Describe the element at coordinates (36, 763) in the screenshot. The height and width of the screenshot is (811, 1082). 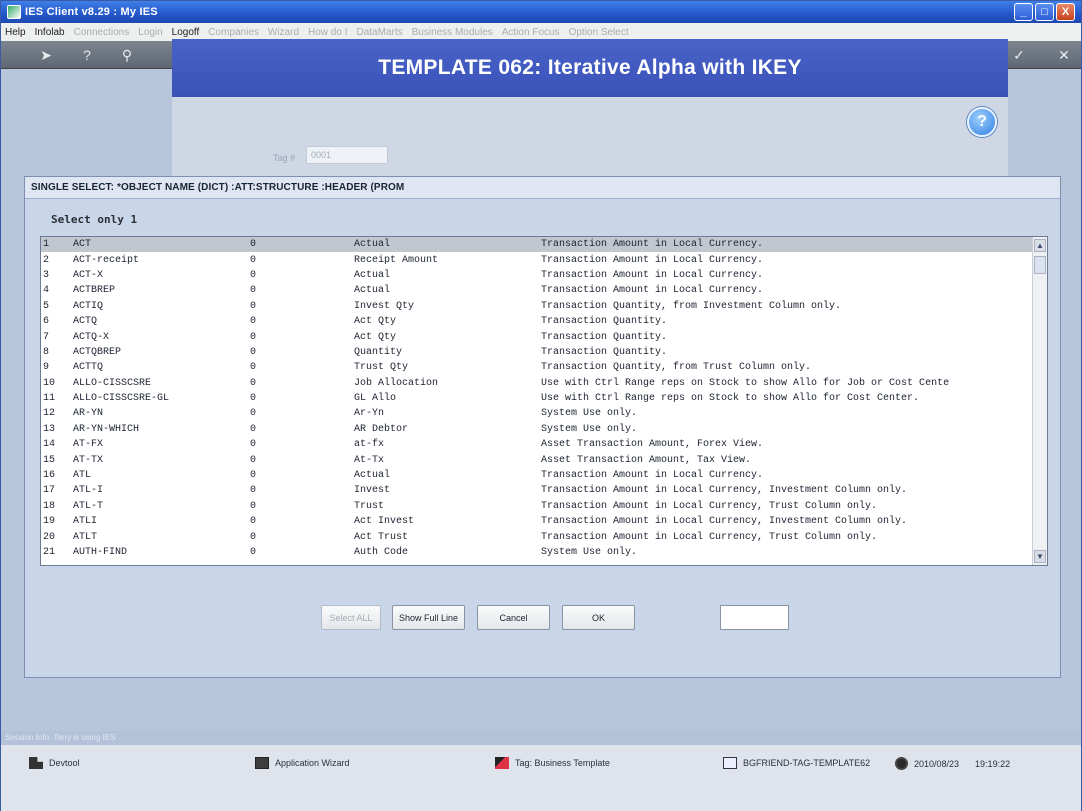
I see `devtool-icon` at that location.